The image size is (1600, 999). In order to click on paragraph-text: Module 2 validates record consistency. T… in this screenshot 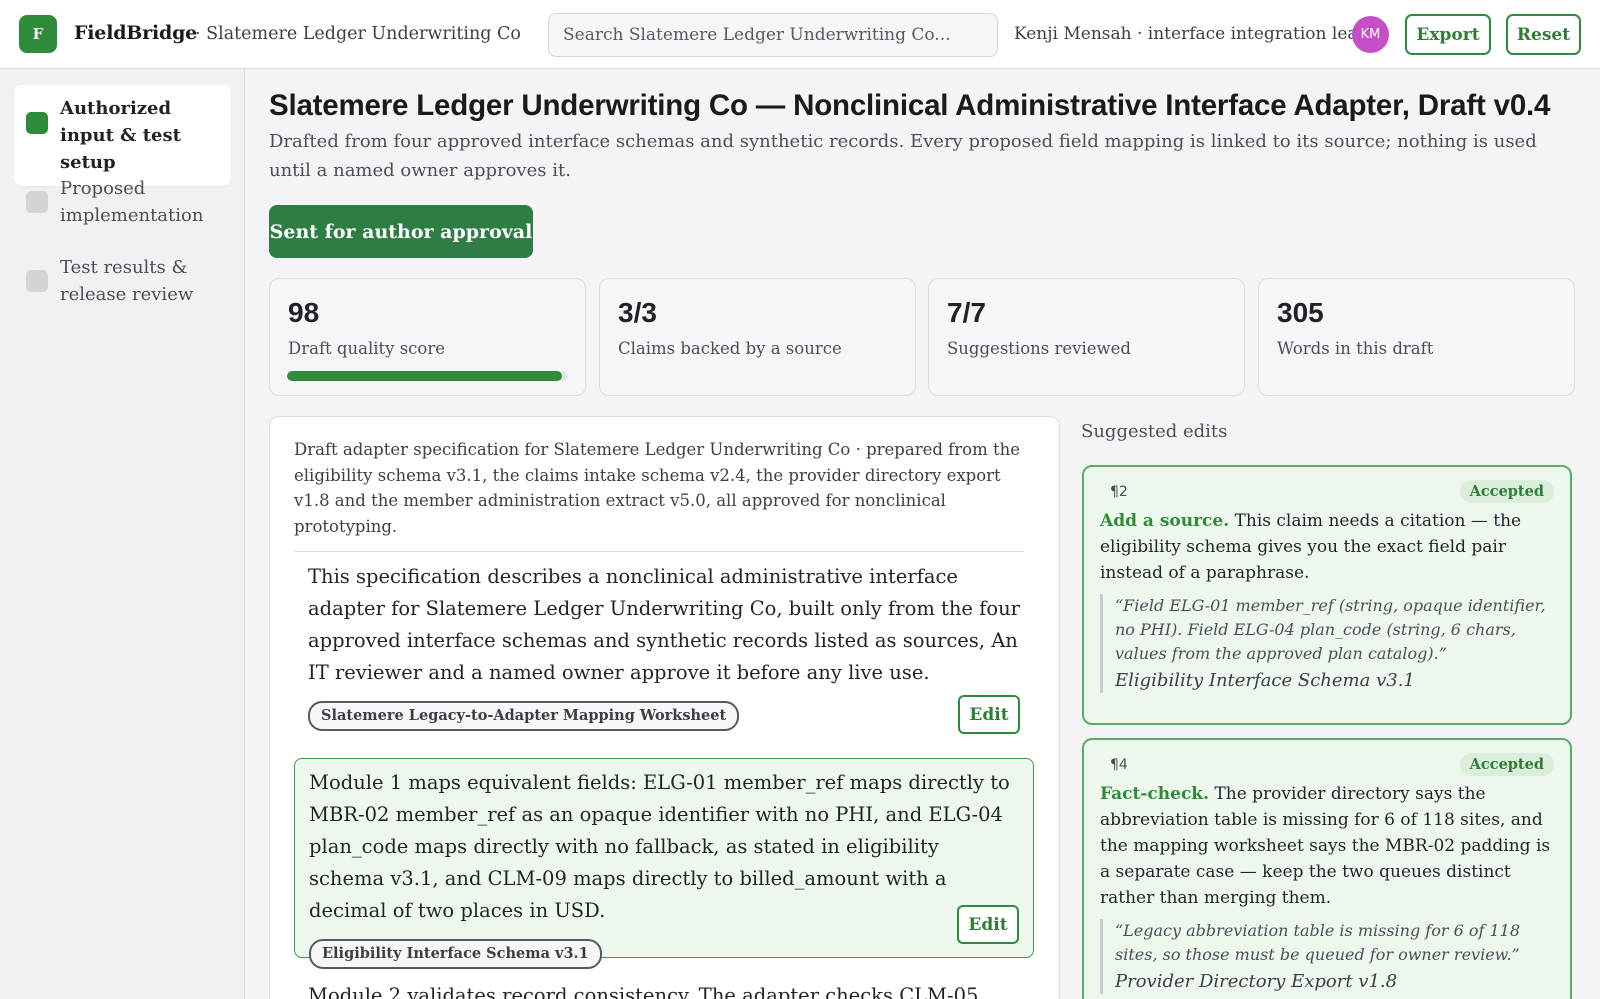, I will do `click(643, 991)`.